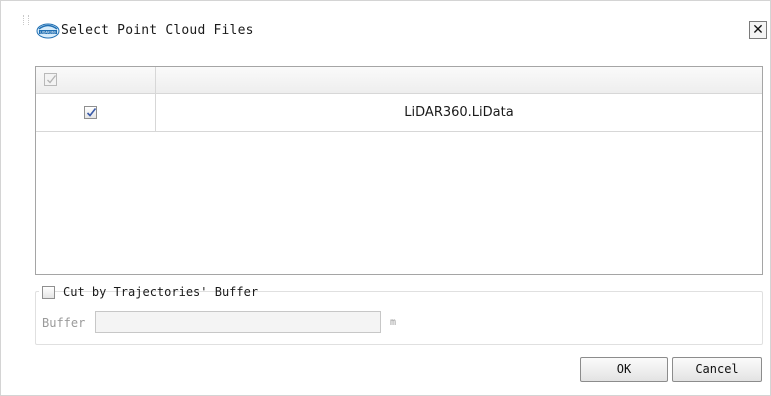 Image resolution: width=771 pixels, height=396 pixels. Describe the element at coordinates (238, 322) in the screenshot. I see `buffer-input` at that location.